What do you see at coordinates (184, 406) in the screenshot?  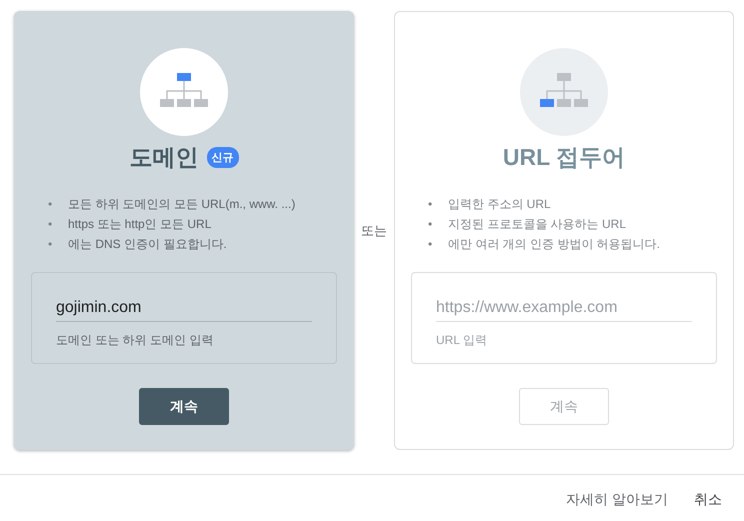 I see `continue-button: 계속` at bounding box center [184, 406].